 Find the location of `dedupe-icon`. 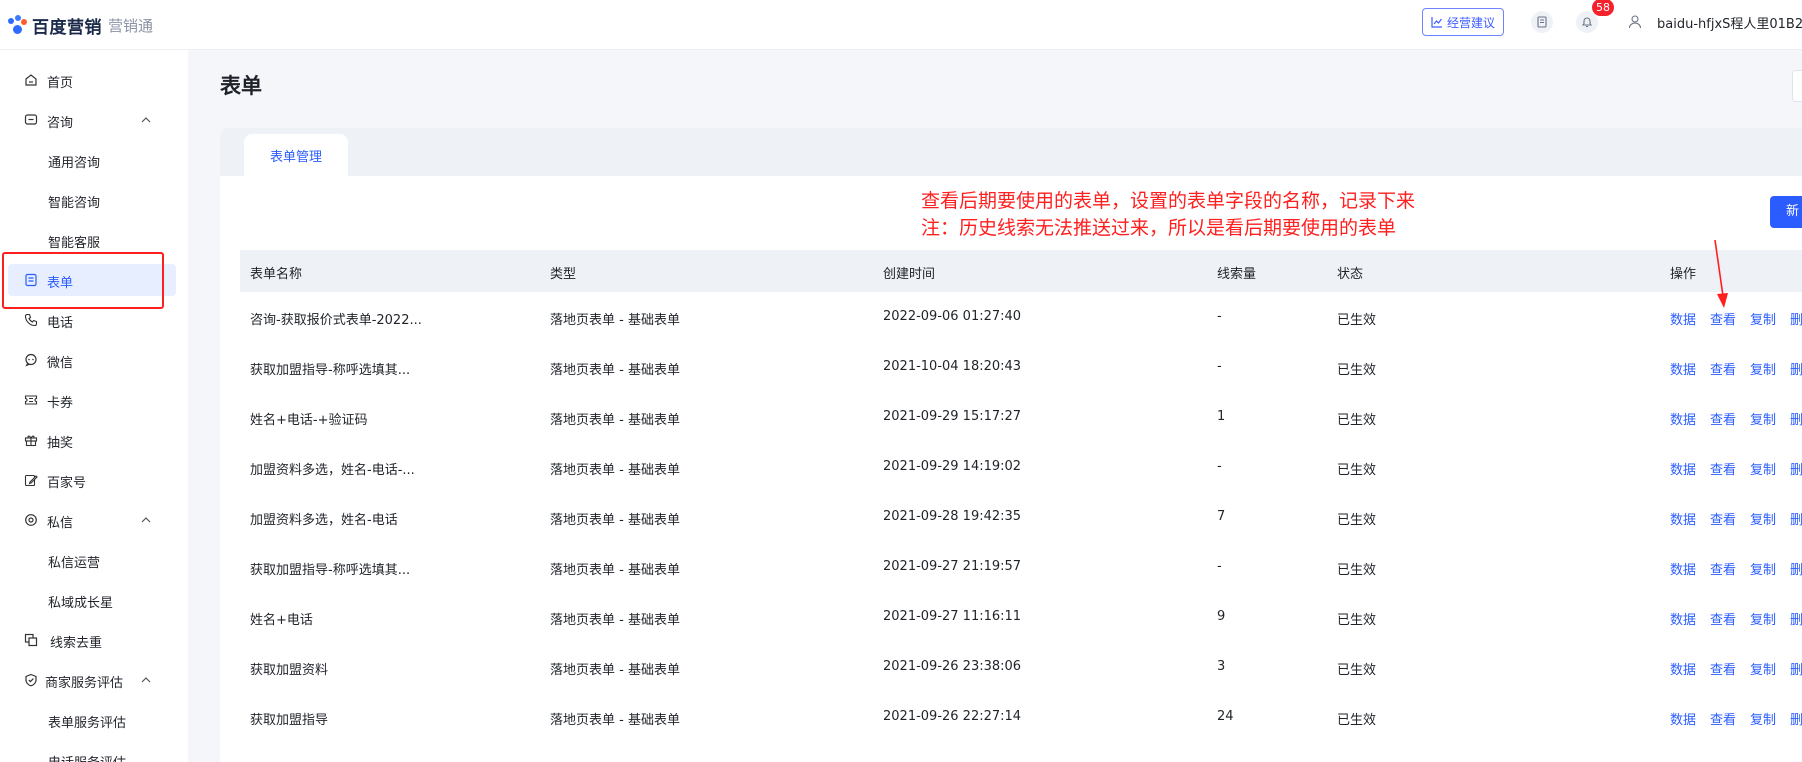

dedupe-icon is located at coordinates (31, 640).